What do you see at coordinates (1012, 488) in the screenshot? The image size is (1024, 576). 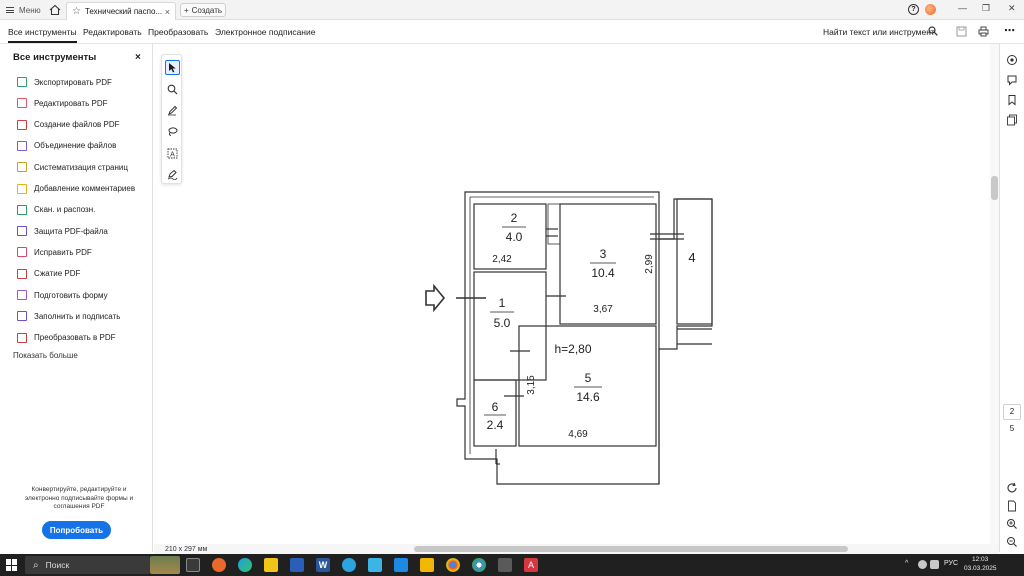 I see `refresh-icon` at bounding box center [1012, 488].